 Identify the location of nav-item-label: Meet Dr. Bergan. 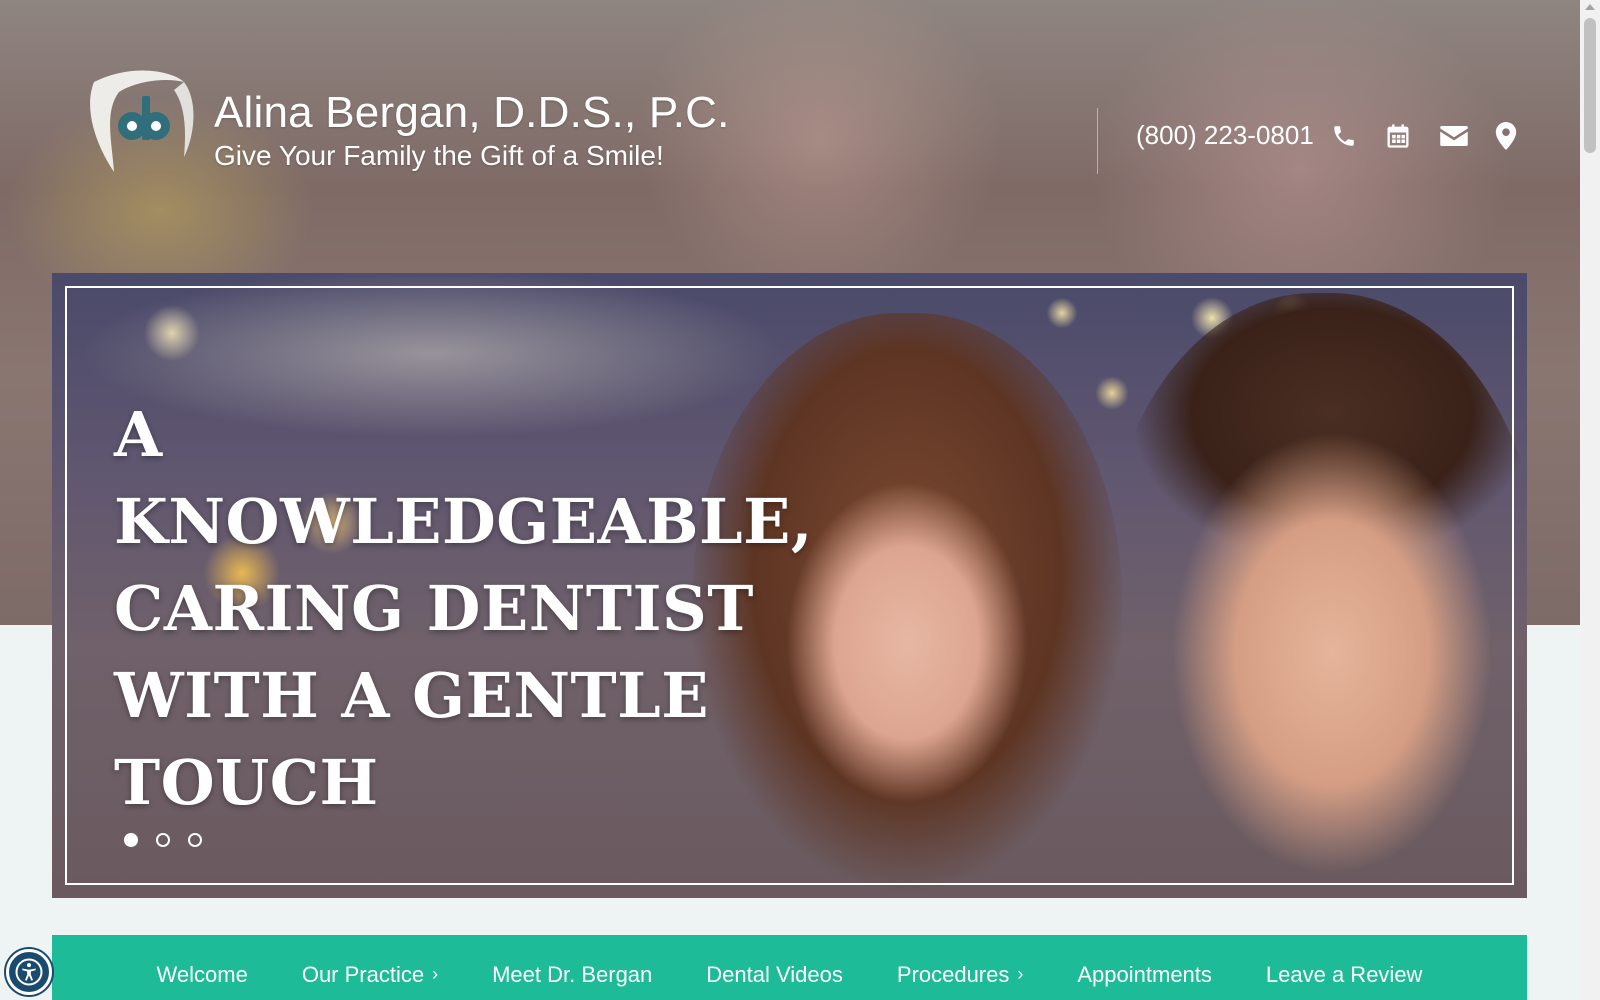
(572, 974).